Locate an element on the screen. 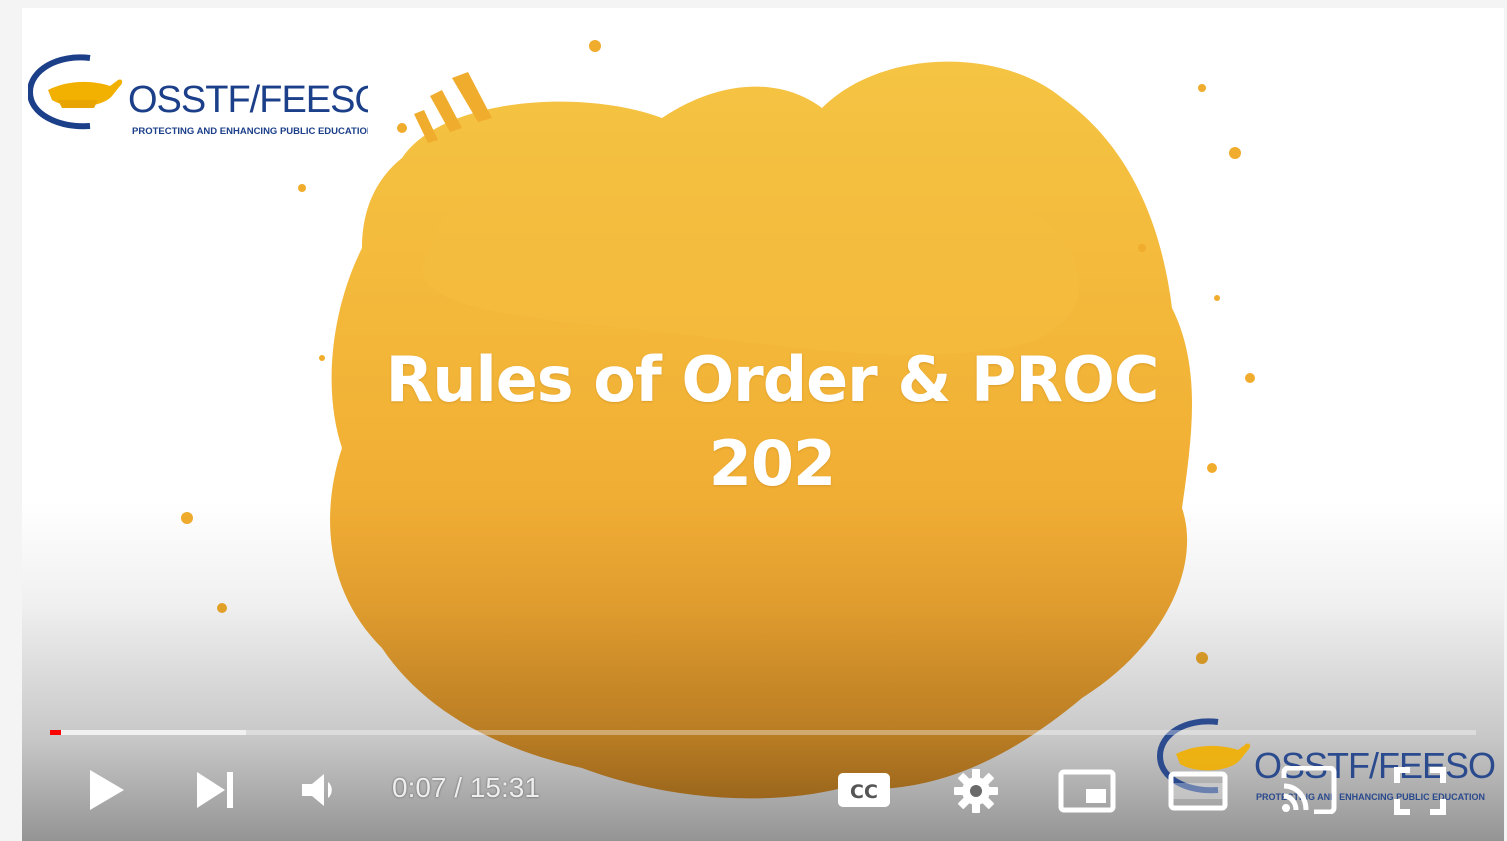  settings-gear-icon is located at coordinates (976, 791).